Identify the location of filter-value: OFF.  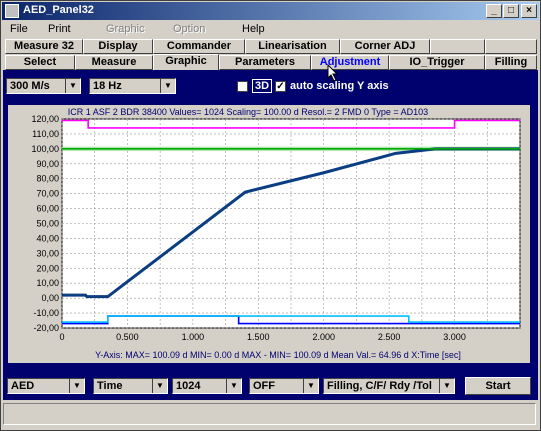
(264, 386).